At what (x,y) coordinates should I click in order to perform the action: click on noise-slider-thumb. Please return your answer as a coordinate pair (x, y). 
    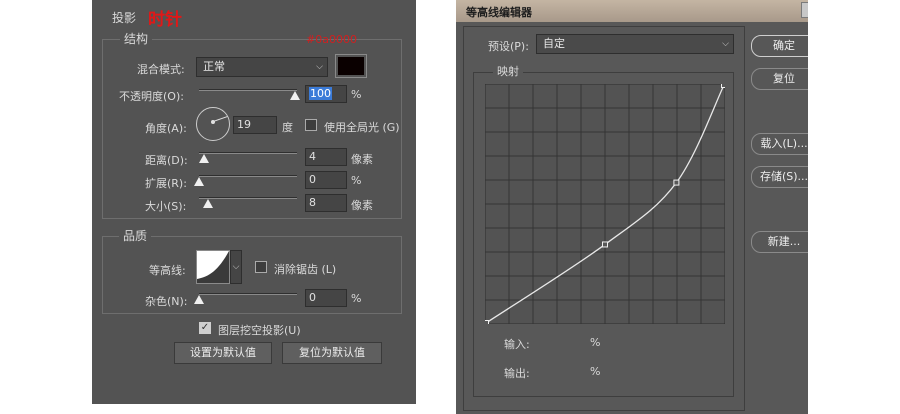
    Looking at the image, I should click on (199, 299).